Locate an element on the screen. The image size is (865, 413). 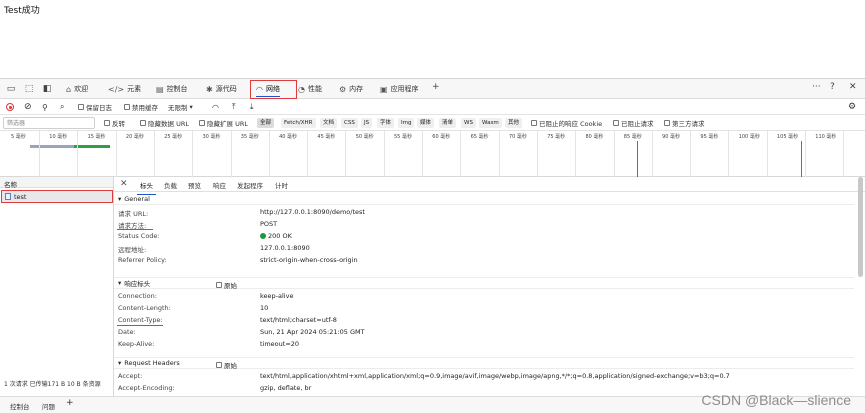
search-icon: ⌕ is located at coordinates (62, 107).